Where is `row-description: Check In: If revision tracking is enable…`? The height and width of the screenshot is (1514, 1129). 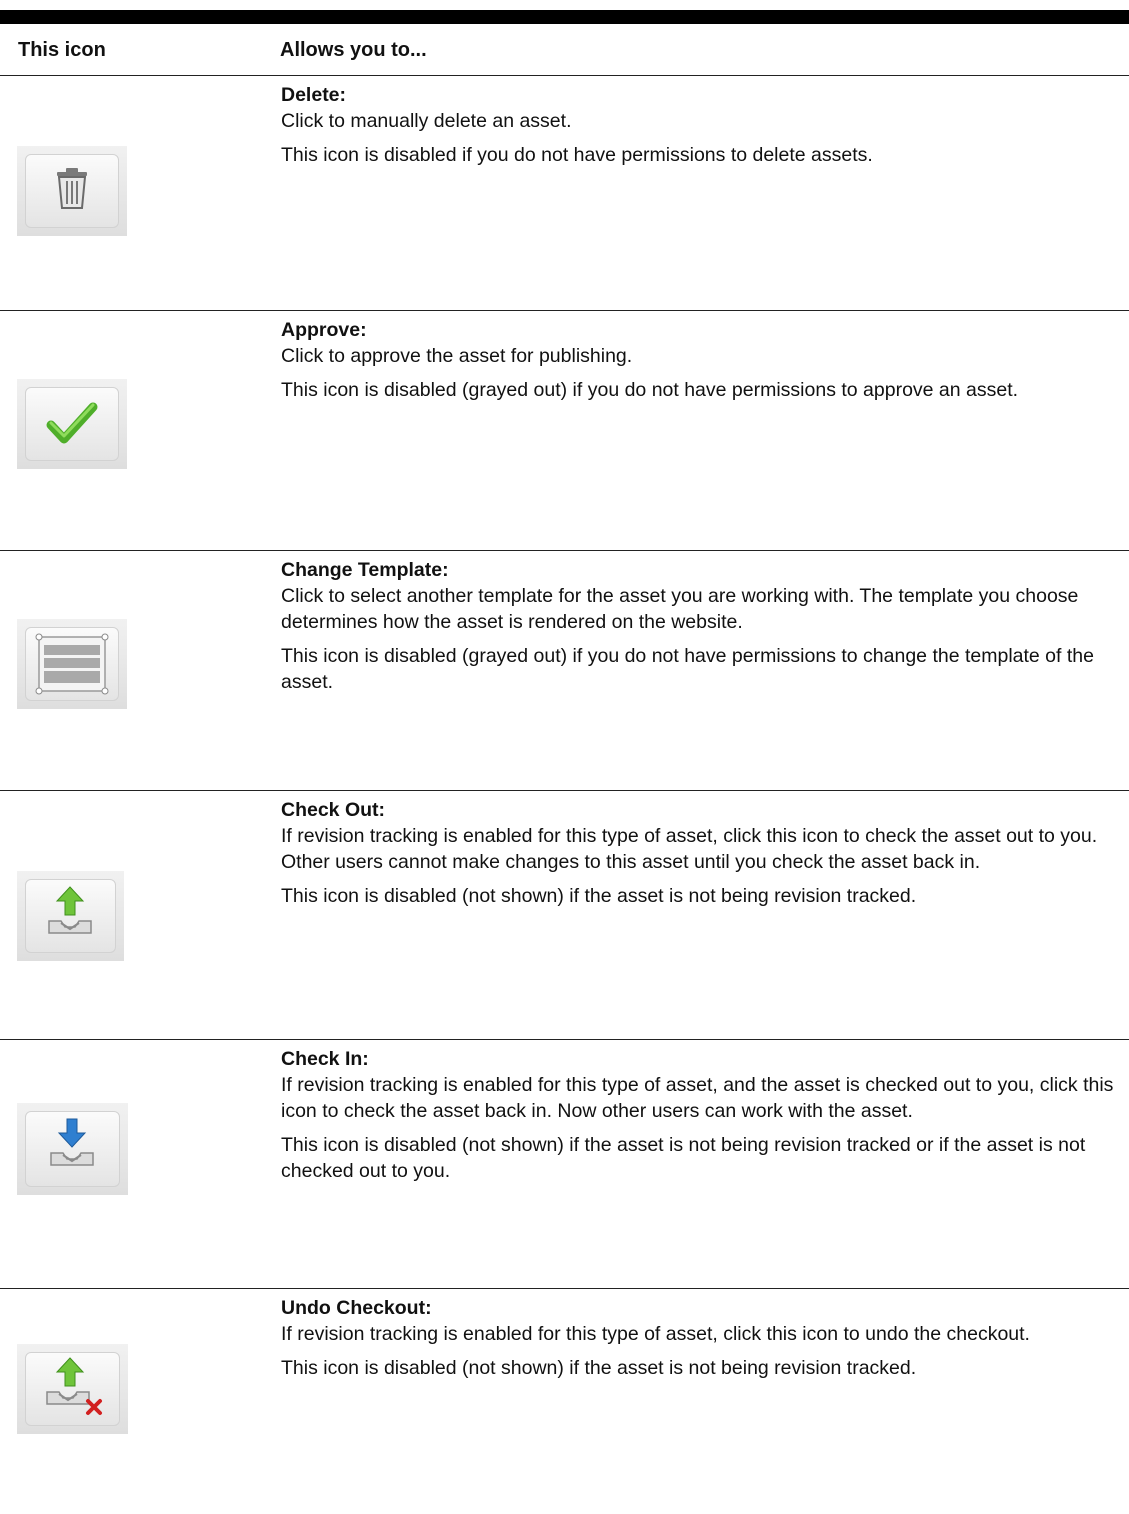 row-description: Check In: If revision tracking is enable… is located at coordinates (701, 1119).